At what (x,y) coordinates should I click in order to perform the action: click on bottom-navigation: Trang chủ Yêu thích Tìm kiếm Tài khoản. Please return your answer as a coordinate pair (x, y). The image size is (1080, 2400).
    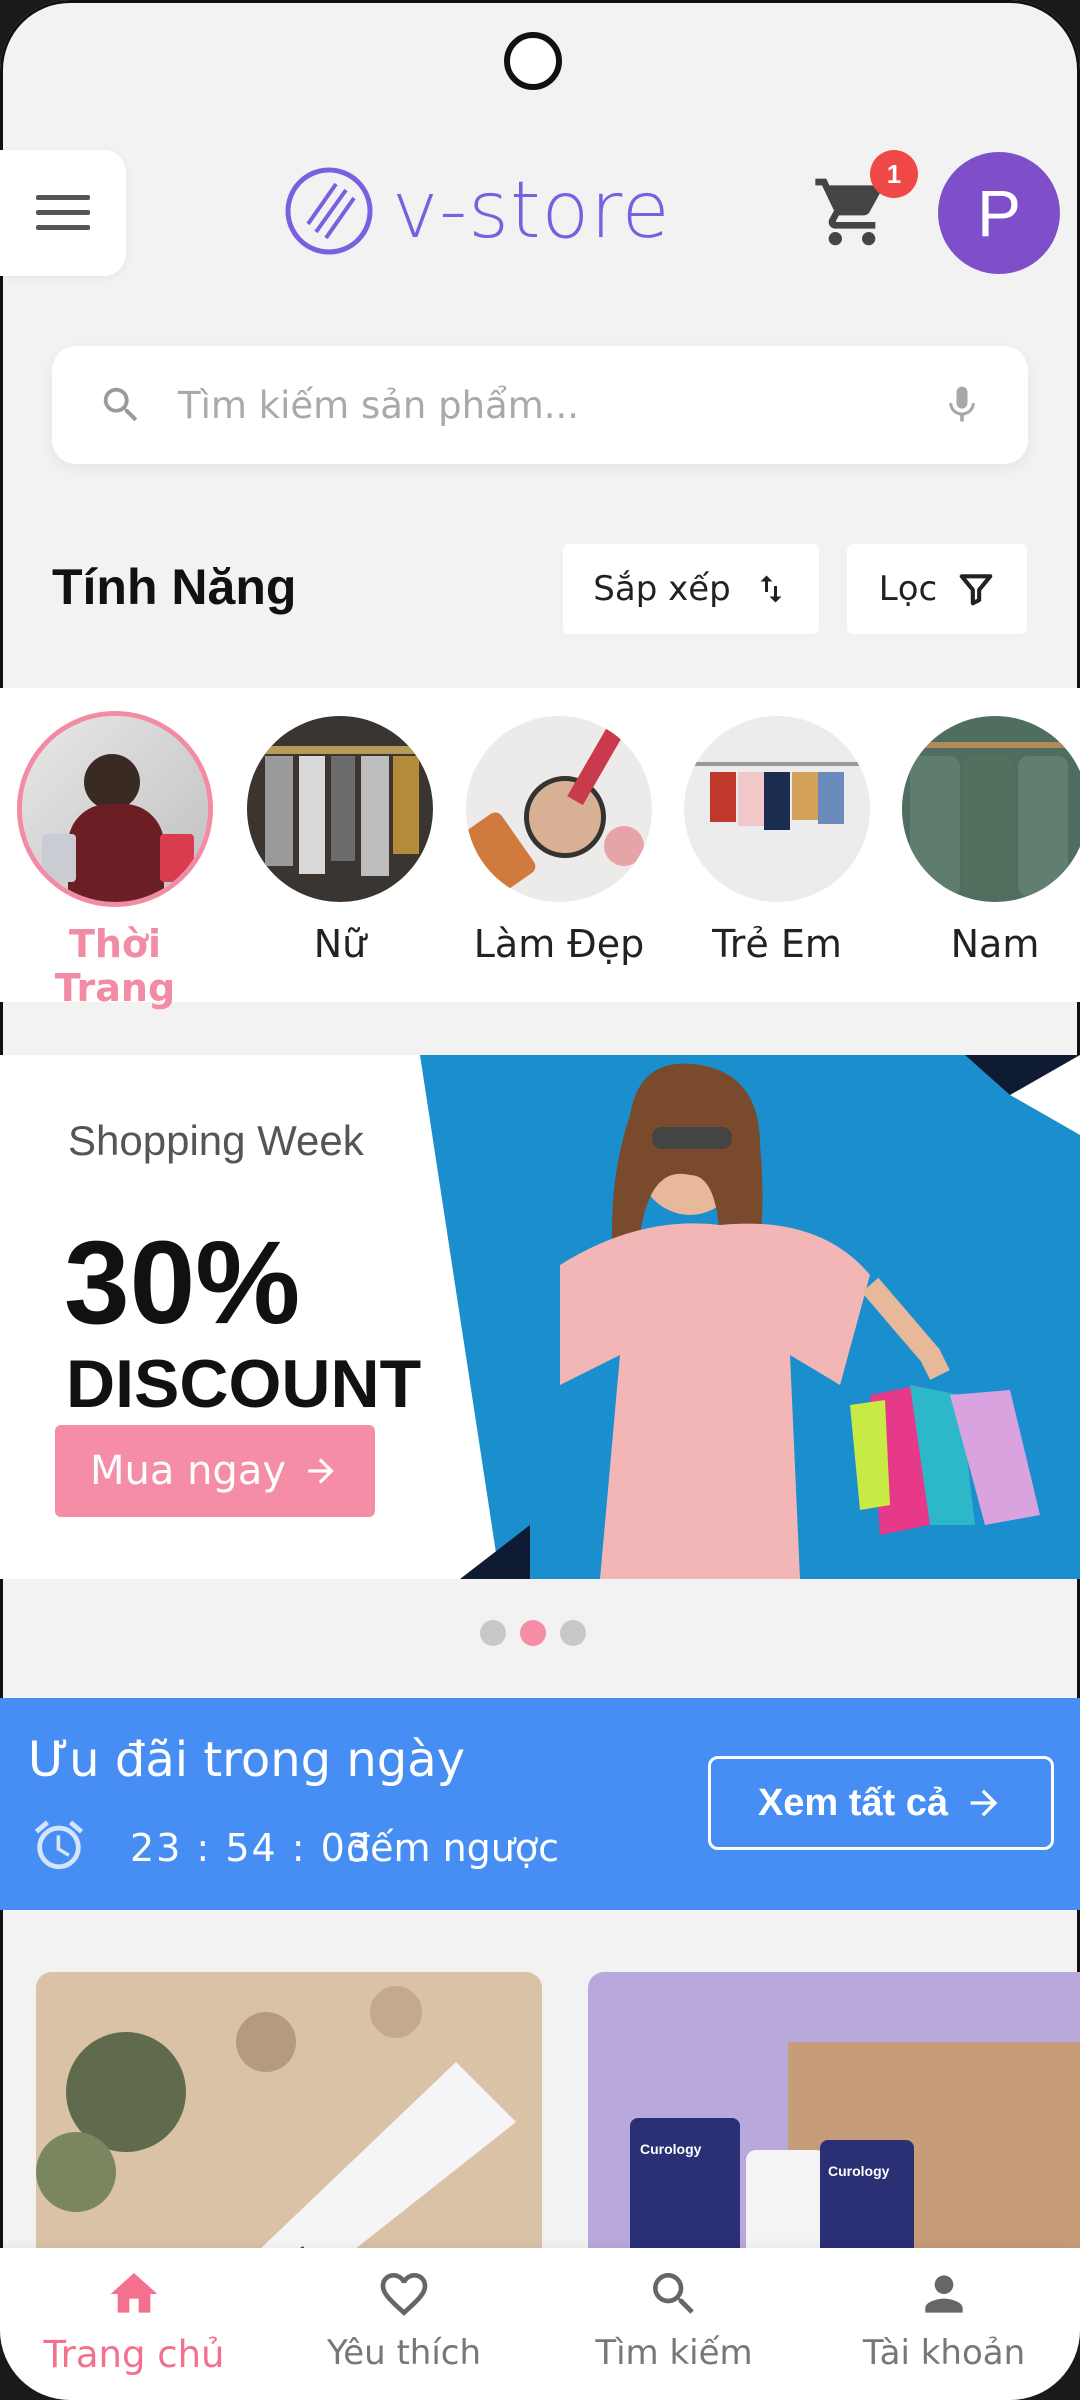
    Looking at the image, I should click on (540, 2324).